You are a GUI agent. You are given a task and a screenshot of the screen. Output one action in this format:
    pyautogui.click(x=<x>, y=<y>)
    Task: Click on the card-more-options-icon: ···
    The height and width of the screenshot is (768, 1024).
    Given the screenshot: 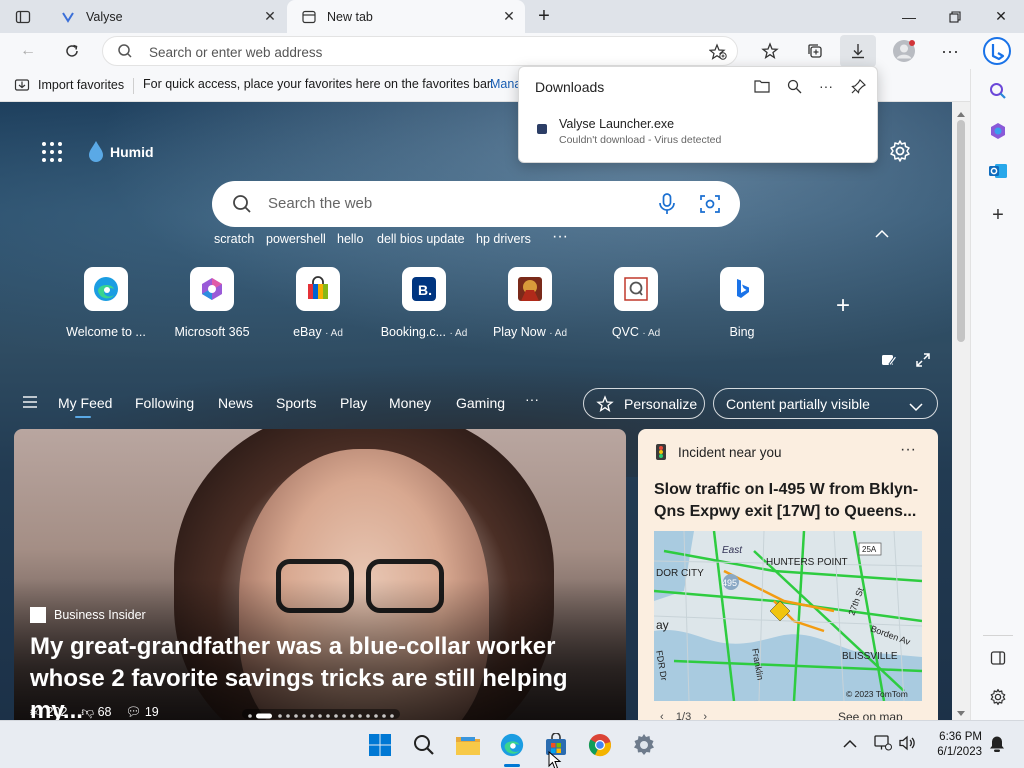 What is the action you would take?
    pyautogui.click(x=908, y=450)
    